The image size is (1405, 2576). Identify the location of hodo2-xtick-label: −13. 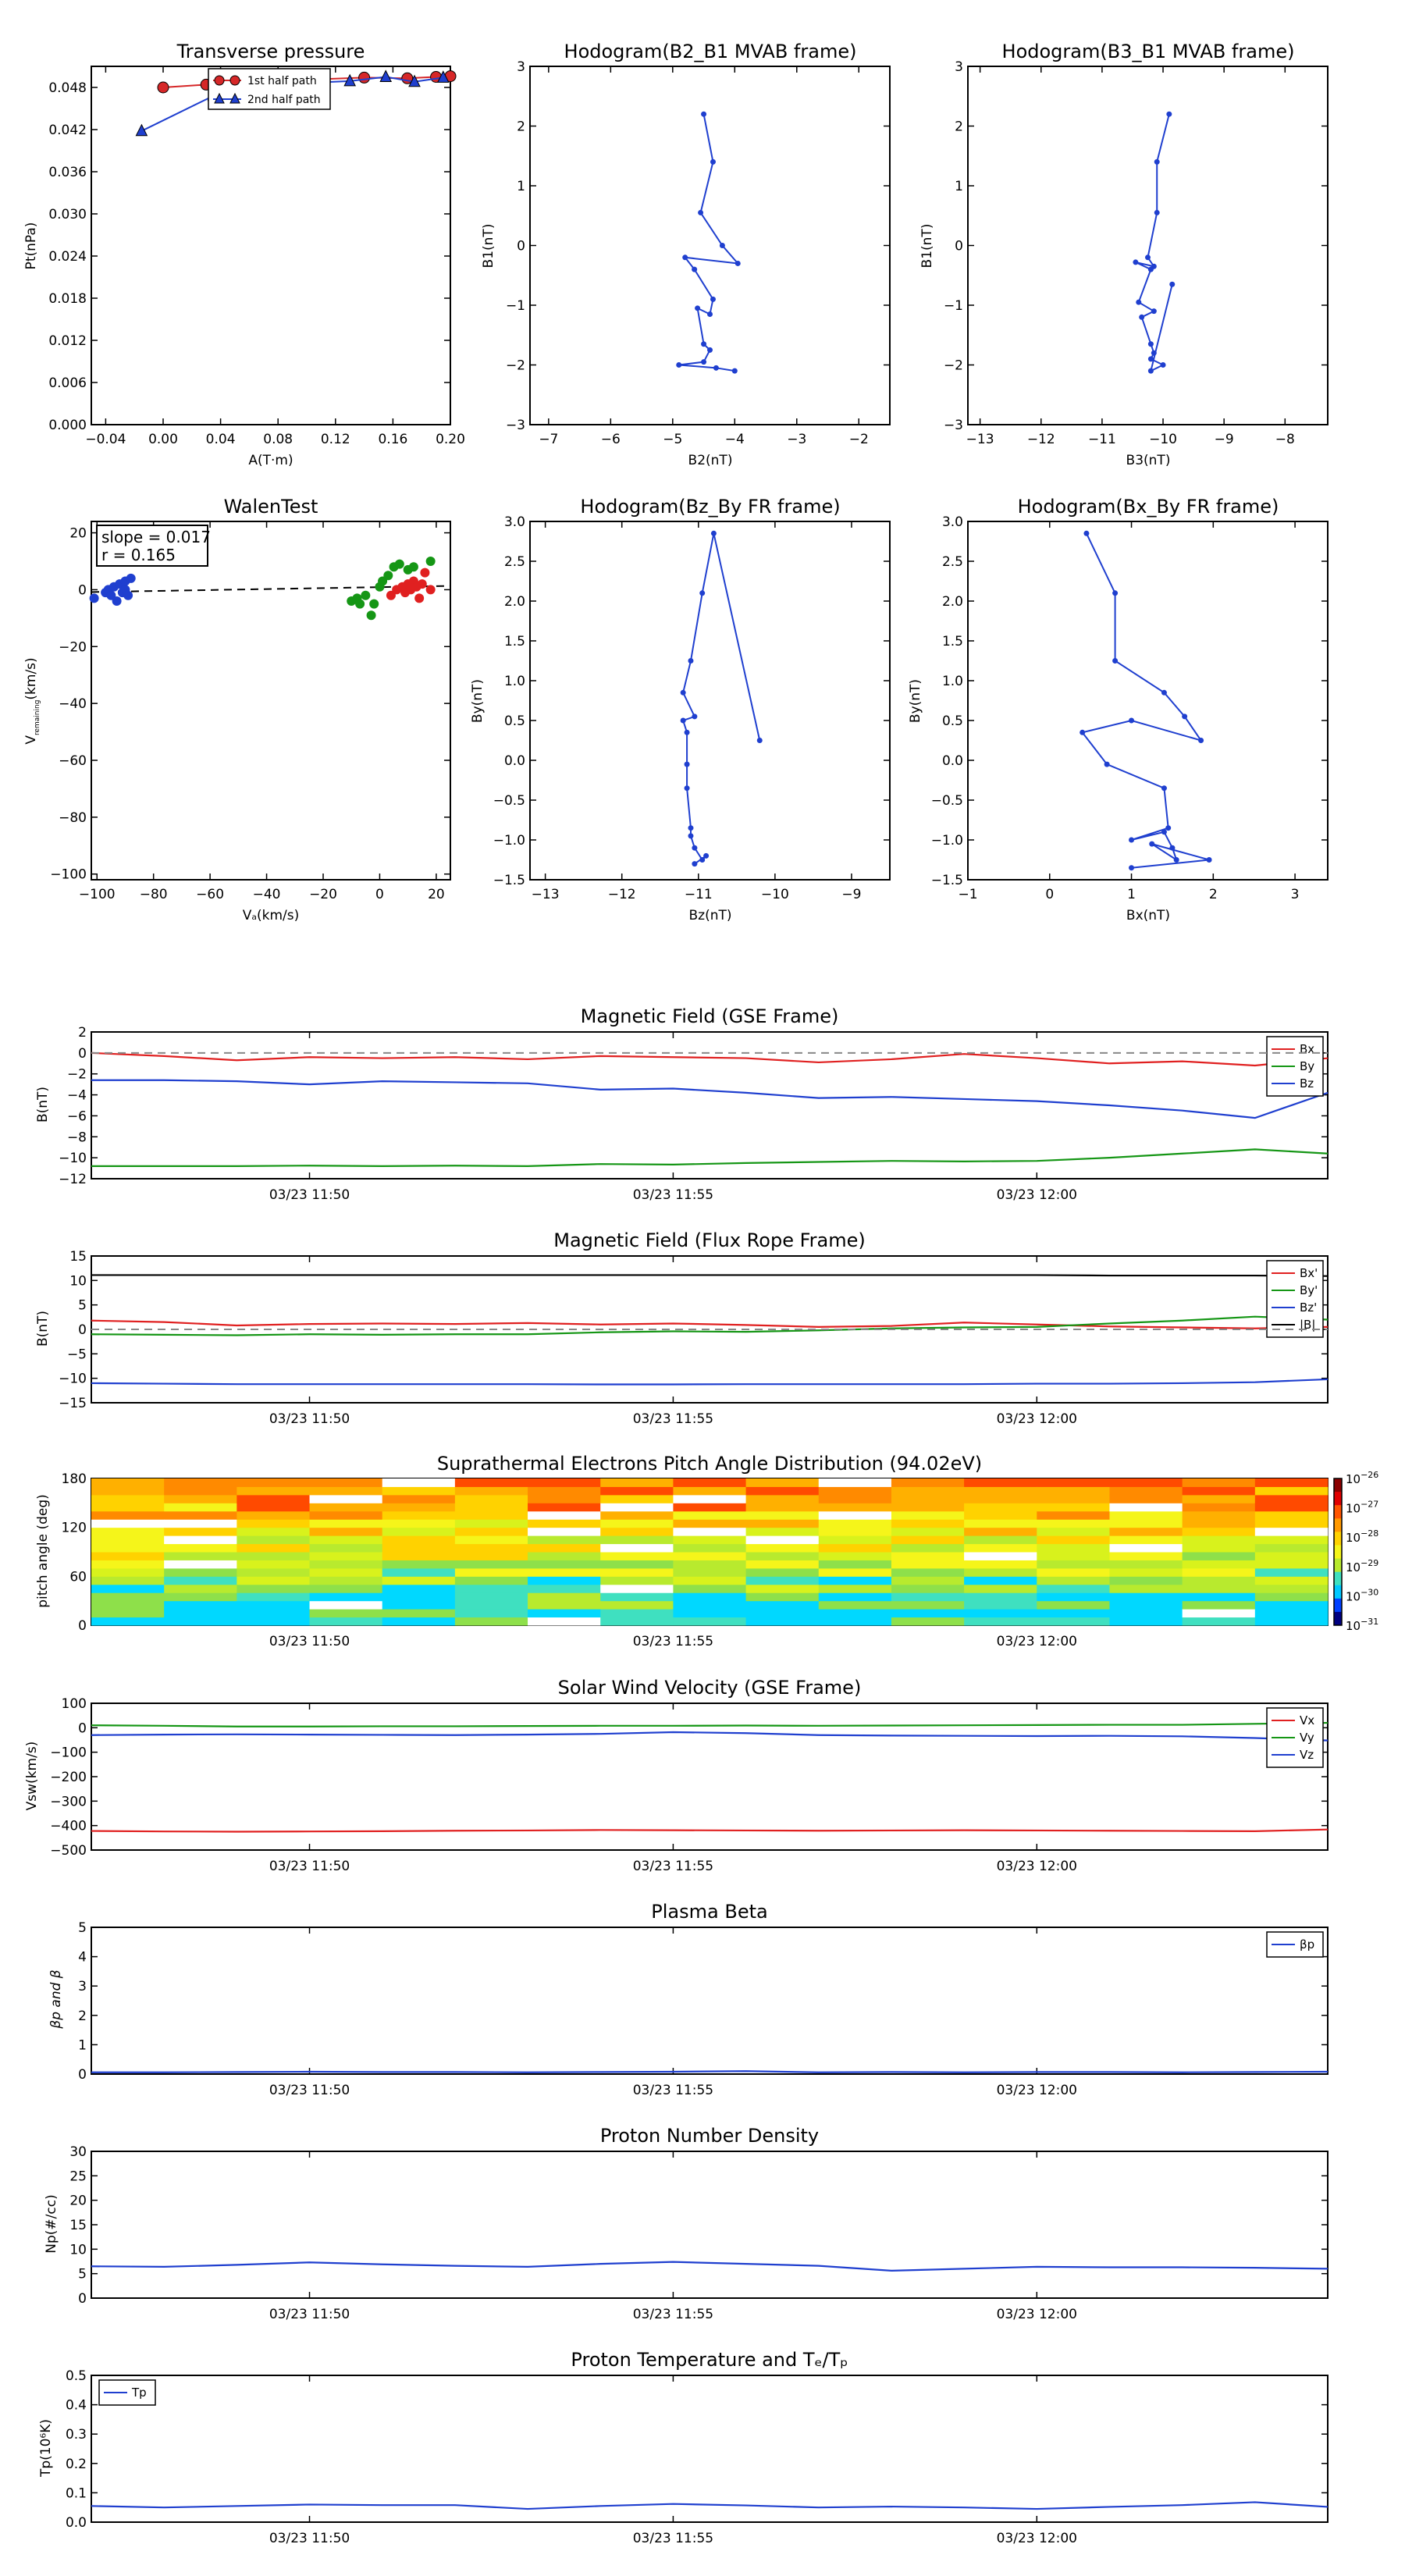
(980, 439).